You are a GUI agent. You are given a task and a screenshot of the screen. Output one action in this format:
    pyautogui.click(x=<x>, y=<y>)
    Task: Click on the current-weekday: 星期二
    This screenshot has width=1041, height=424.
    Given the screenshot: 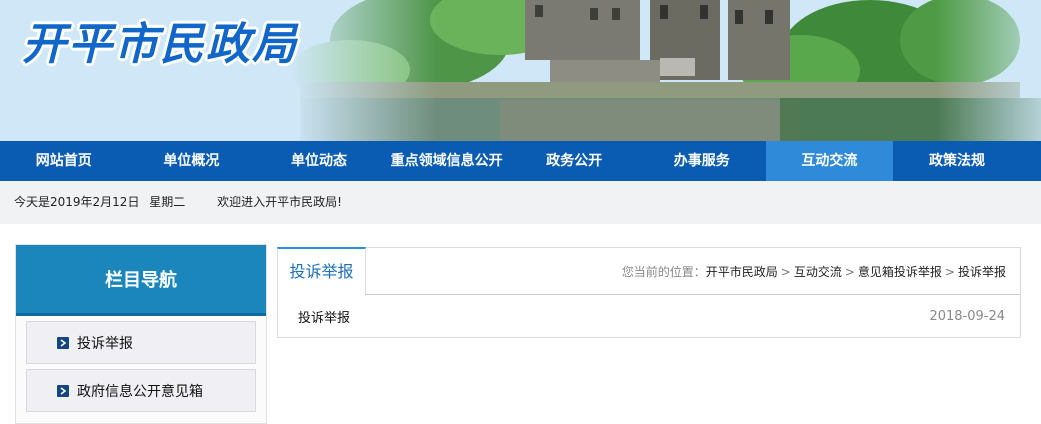 What is the action you would take?
    pyautogui.click(x=167, y=202)
    